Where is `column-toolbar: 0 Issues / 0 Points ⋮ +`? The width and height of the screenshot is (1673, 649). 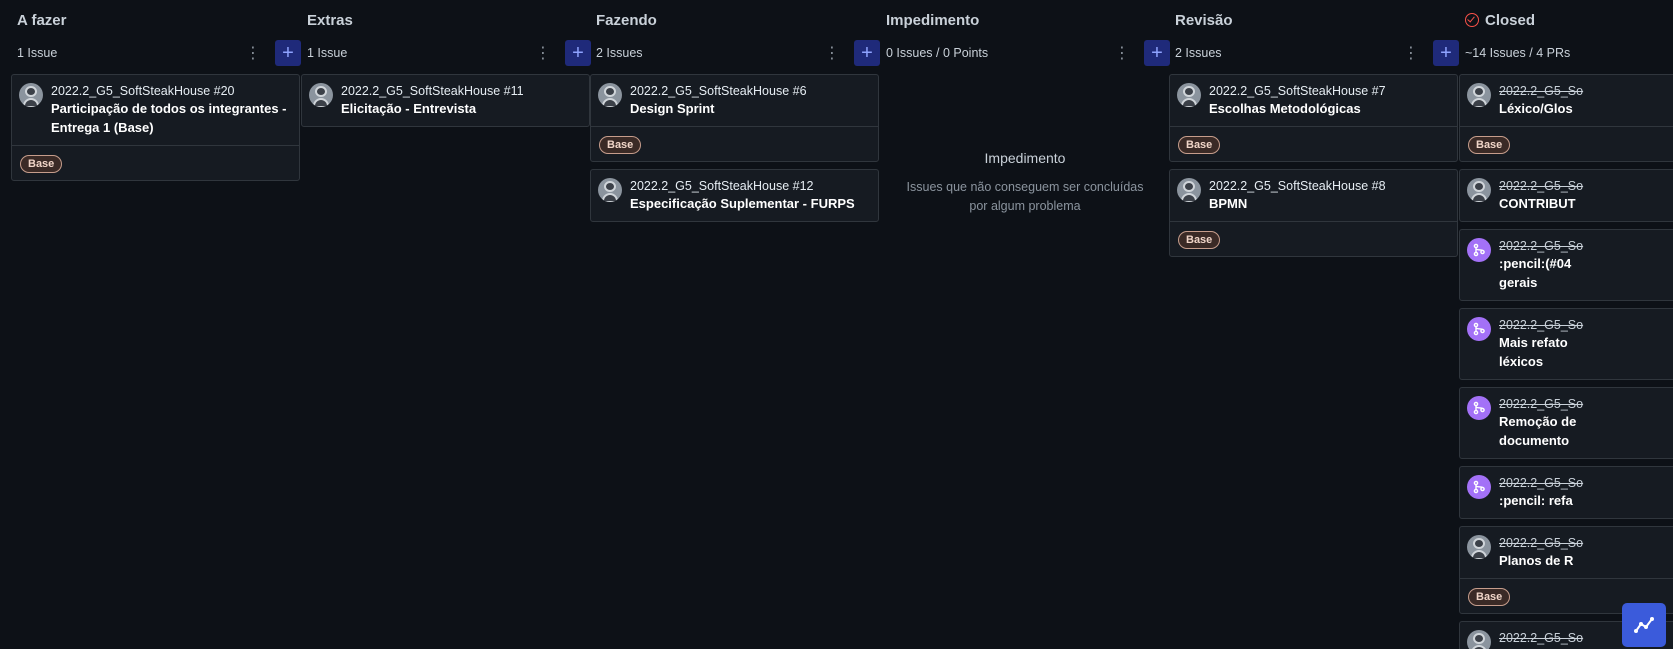
column-toolbar: 0 Issues / 0 Points ⋮ + is located at coordinates (1025, 53).